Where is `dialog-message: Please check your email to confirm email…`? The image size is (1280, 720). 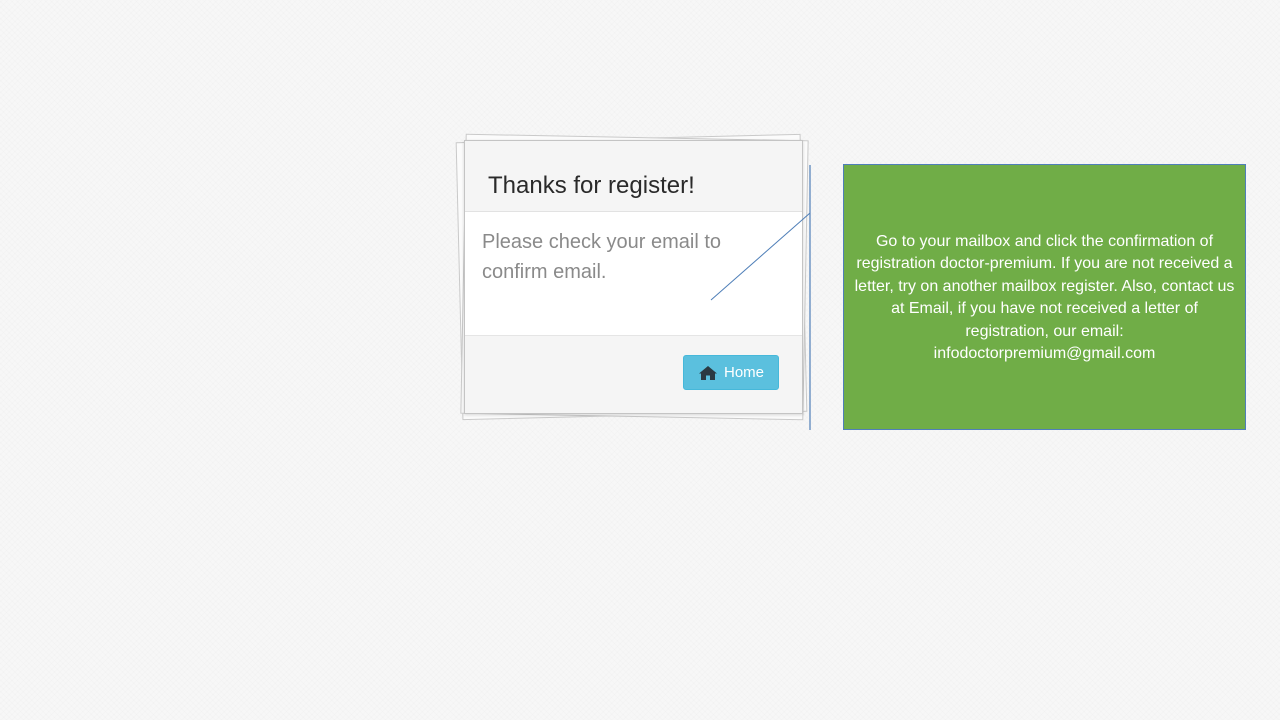
dialog-message: Please check your email to confirm email… is located at coordinates (602, 257).